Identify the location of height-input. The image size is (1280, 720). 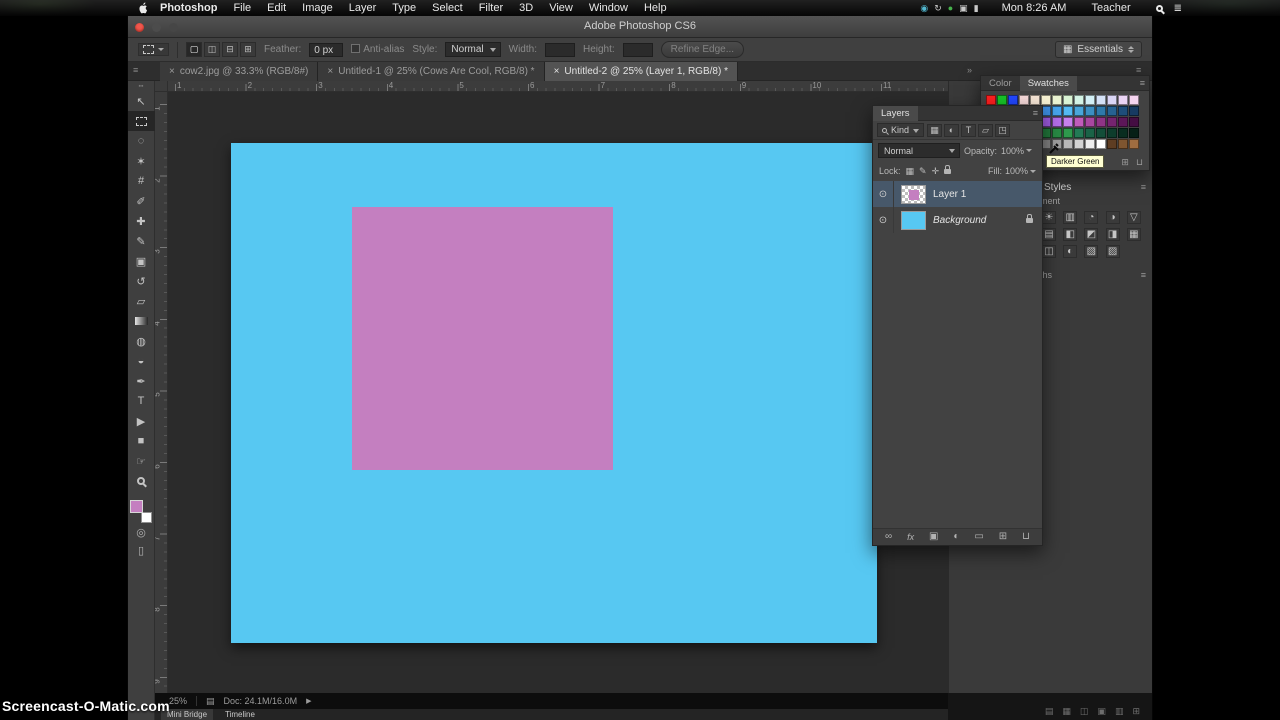
(637, 49).